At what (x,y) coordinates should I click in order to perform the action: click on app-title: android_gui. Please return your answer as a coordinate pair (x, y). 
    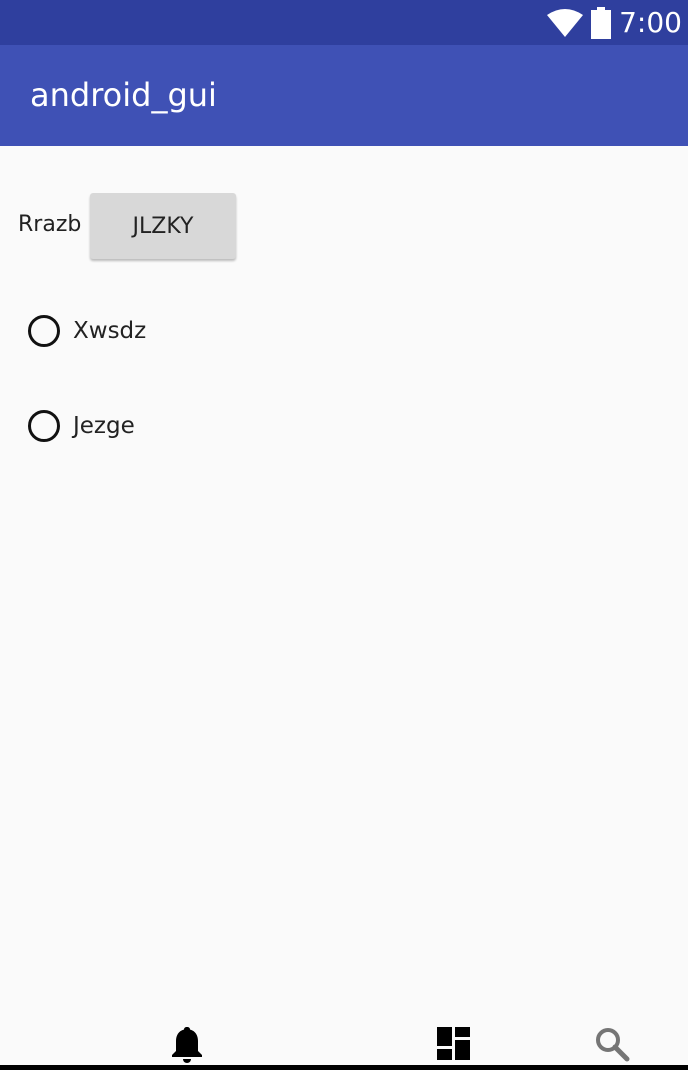
    Looking at the image, I should click on (123, 95).